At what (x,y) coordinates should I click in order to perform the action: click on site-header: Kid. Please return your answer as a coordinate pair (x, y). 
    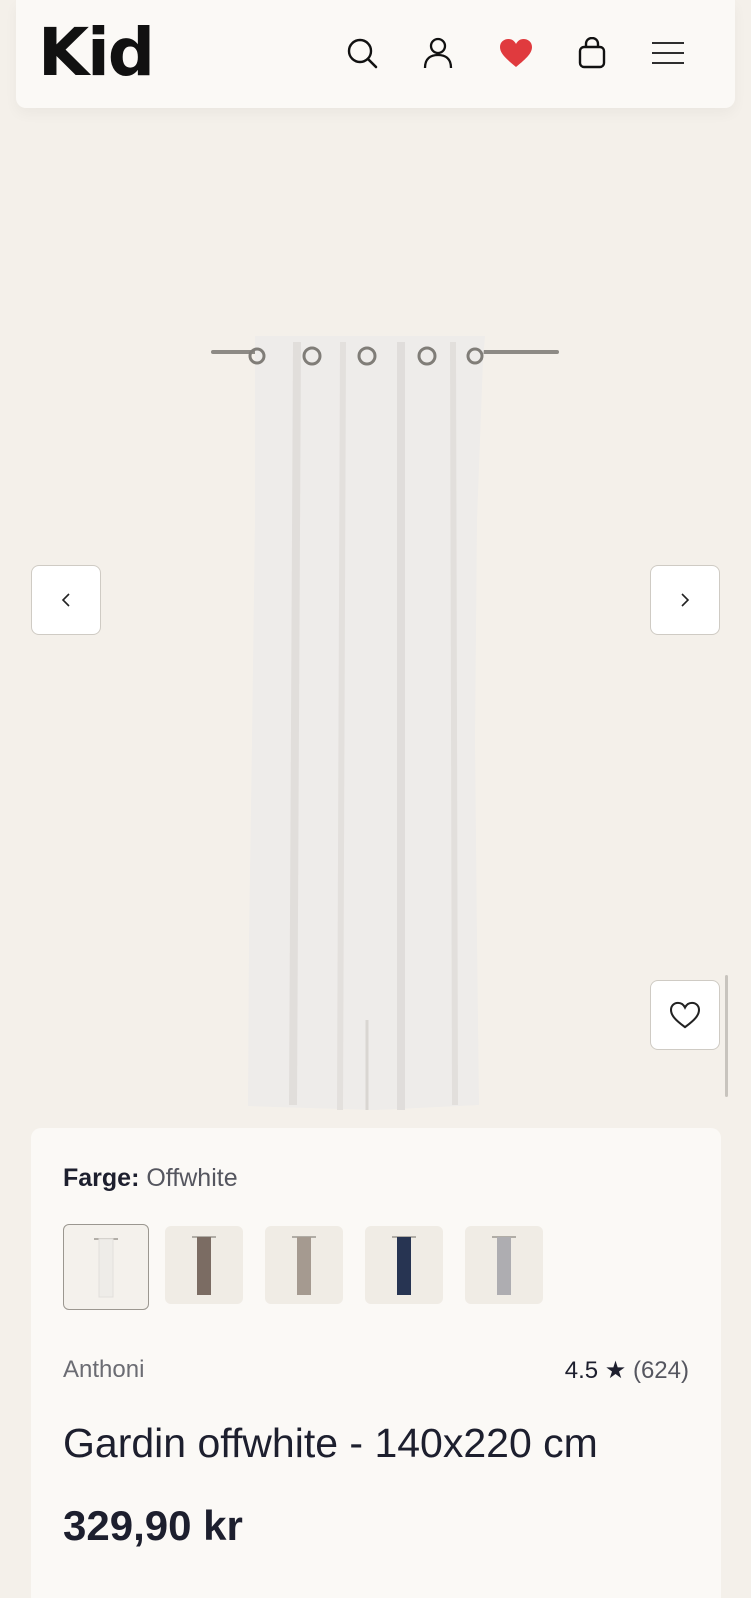
    Looking at the image, I should click on (375, 54).